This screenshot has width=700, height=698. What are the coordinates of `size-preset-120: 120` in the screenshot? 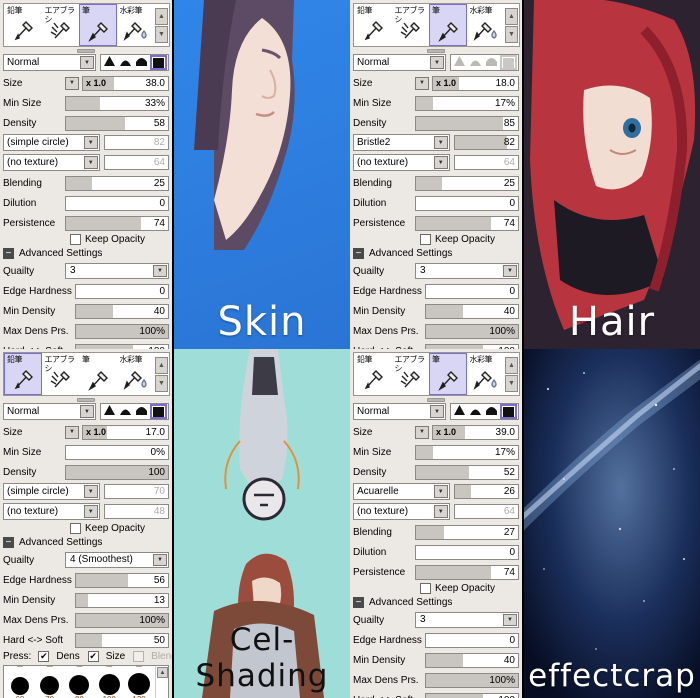 It's located at (139, 685).